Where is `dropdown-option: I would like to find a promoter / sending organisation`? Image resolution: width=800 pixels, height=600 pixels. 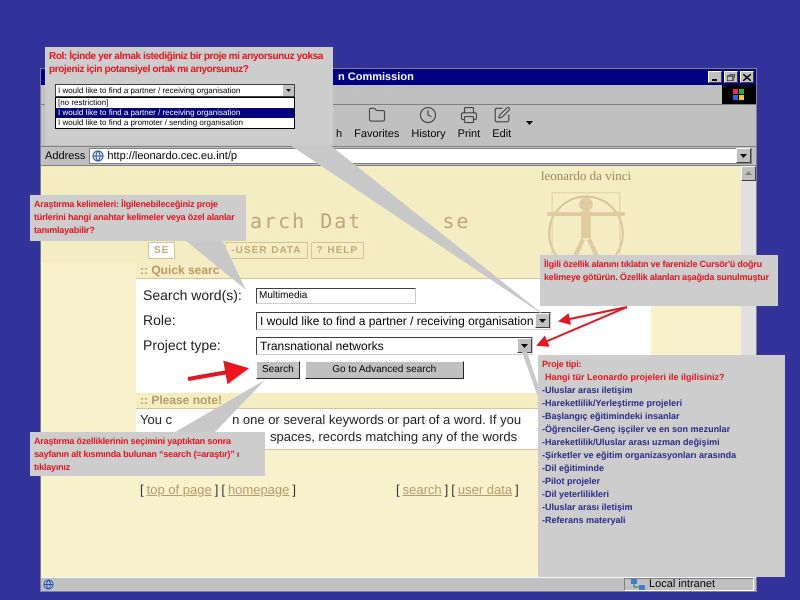 dropdown-option: I would like to find a promoter / sending organisation is located at coordinates (175, 123).